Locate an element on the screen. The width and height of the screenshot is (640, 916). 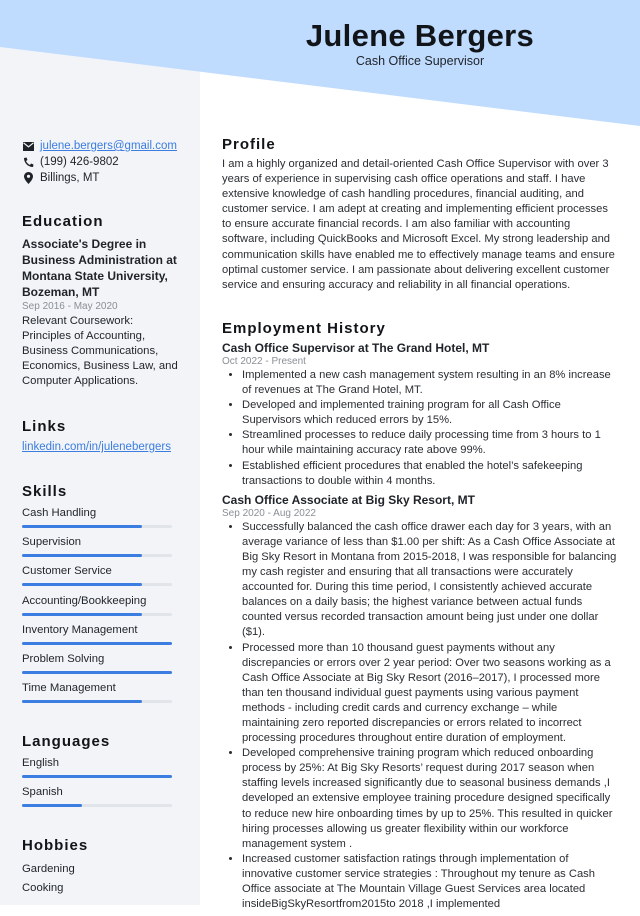
contact-email-row: julene.bergers@gmail.com is located at coordinates (101, 146).